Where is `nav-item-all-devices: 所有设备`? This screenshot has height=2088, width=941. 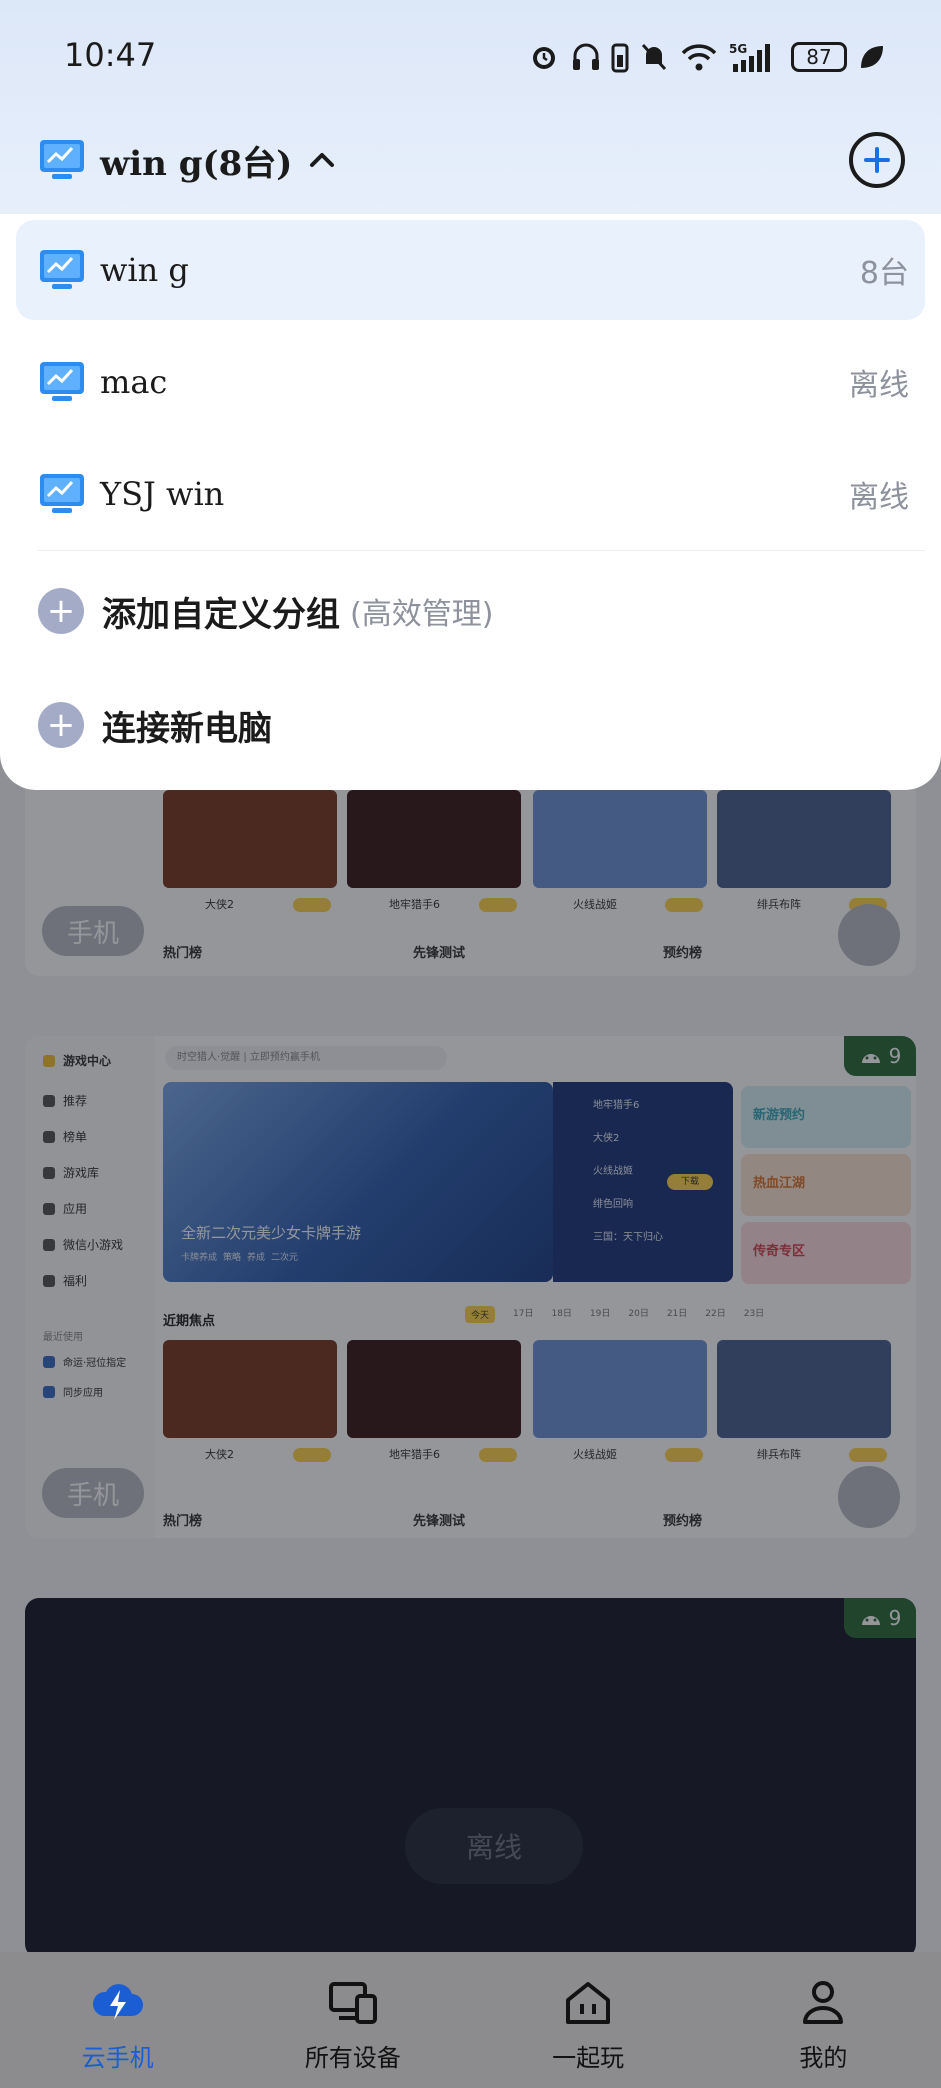 nav-item-all-devices: 所有设备 is located at coordinates (353, 2012).